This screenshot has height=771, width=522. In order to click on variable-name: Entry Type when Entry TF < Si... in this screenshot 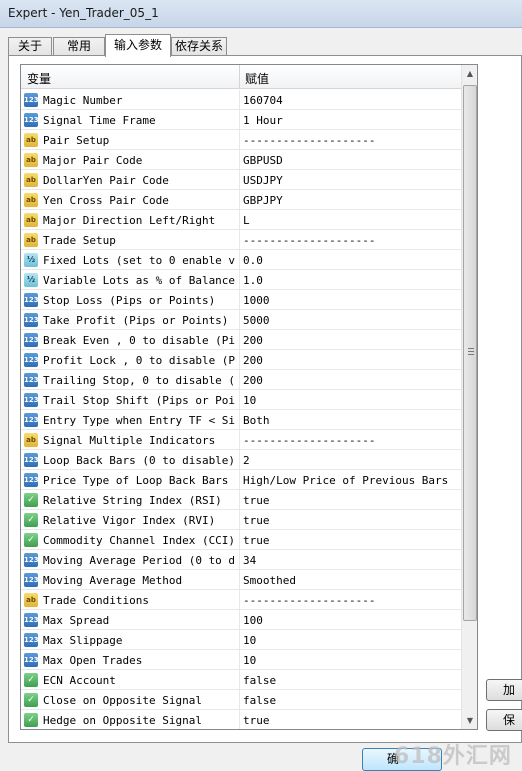, I will do `click(140, 420)`.